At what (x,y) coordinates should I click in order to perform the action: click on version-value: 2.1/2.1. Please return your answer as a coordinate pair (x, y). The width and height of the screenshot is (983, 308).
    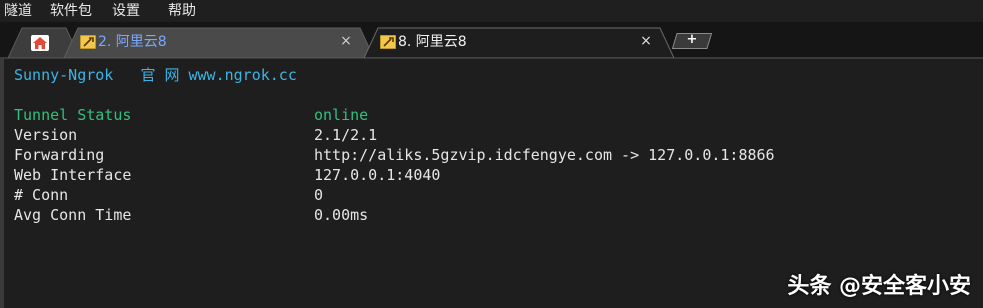
    Looking at the image, I should click on (346, 135).